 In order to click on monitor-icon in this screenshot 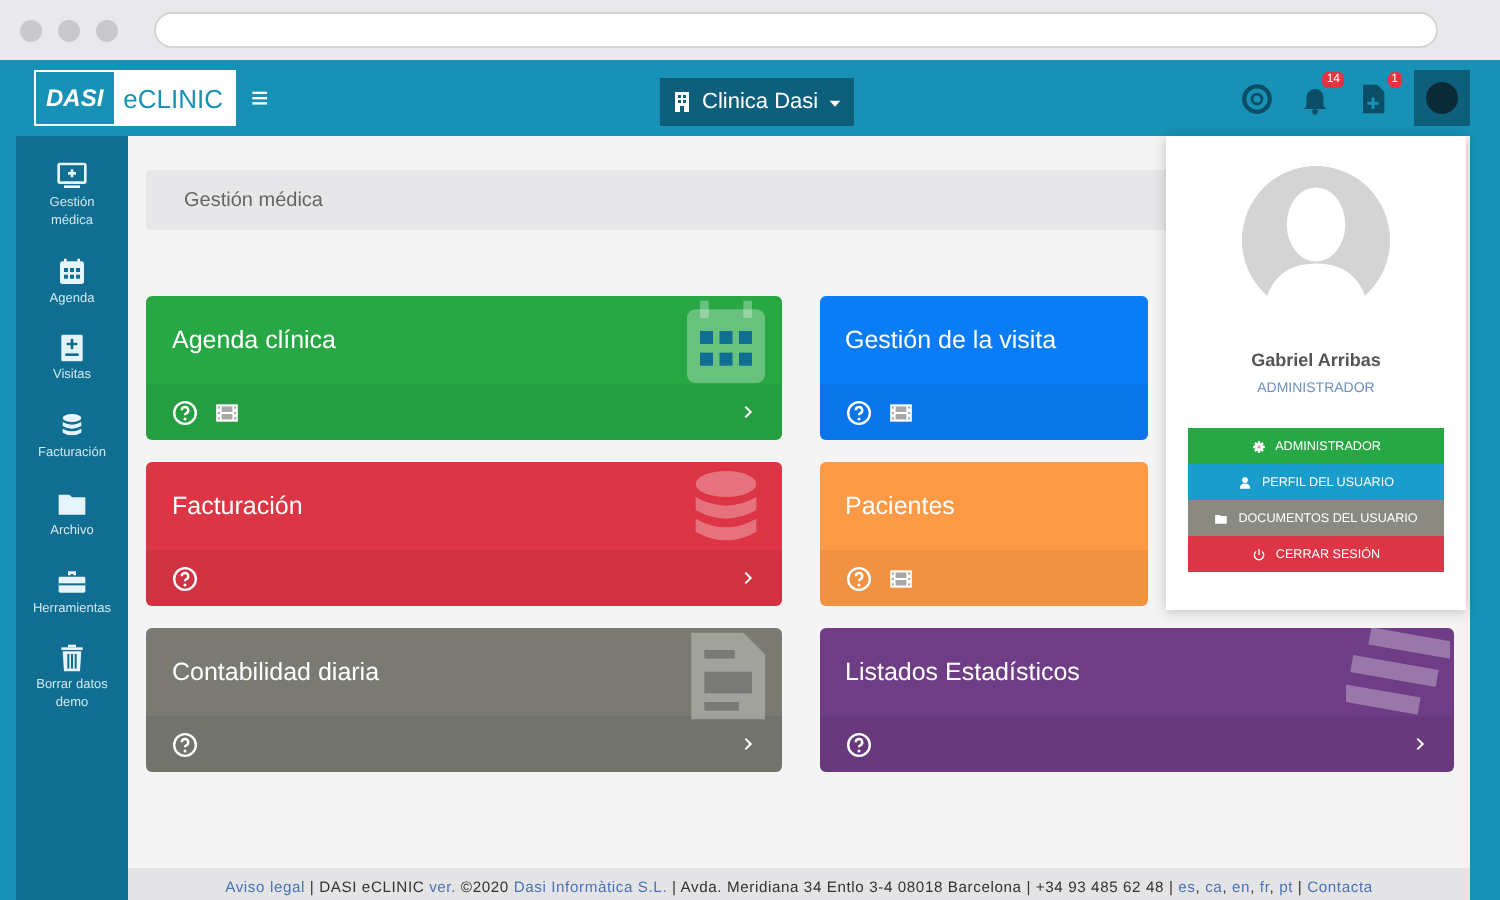, I will do `click(72, 176)`.